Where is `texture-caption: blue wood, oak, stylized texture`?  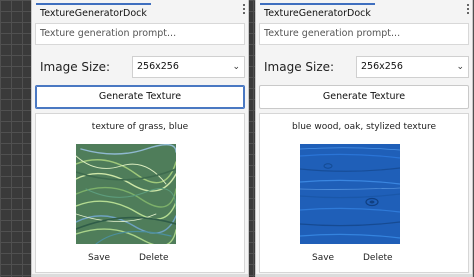
texture-caption: blue wood, oak, stylized texture is located at coordinates (364, 127).